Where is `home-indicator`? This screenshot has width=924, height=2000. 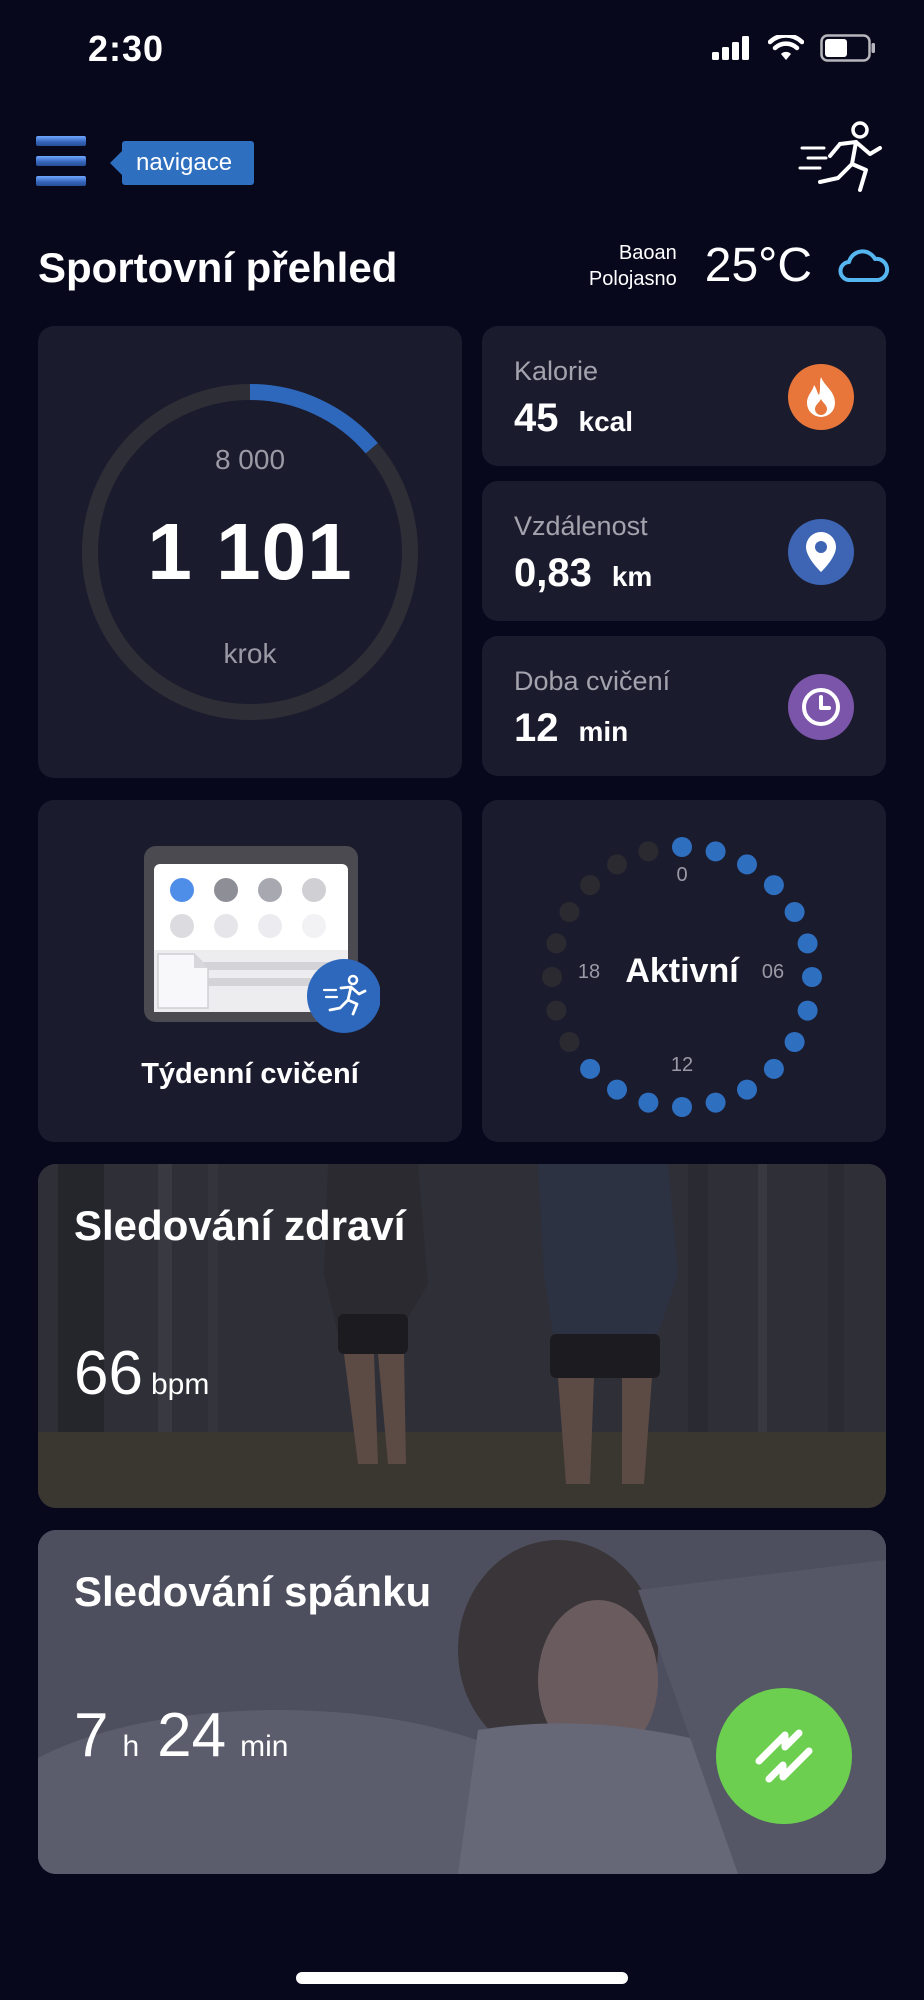
home-indicator is located at coordinates (462, 1978).